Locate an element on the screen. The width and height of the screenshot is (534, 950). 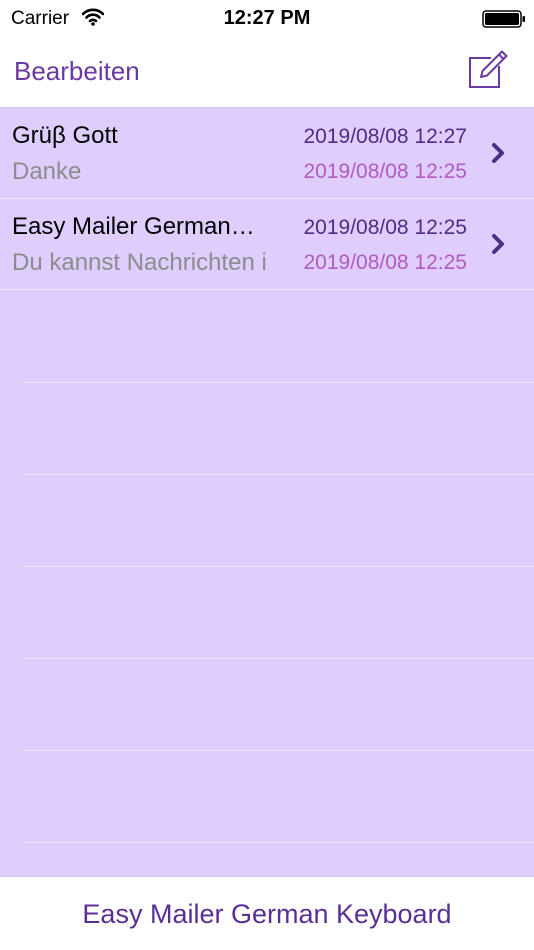
message-date-primary: 2019/08/08 12:25 is located at coordinates (385, 227).